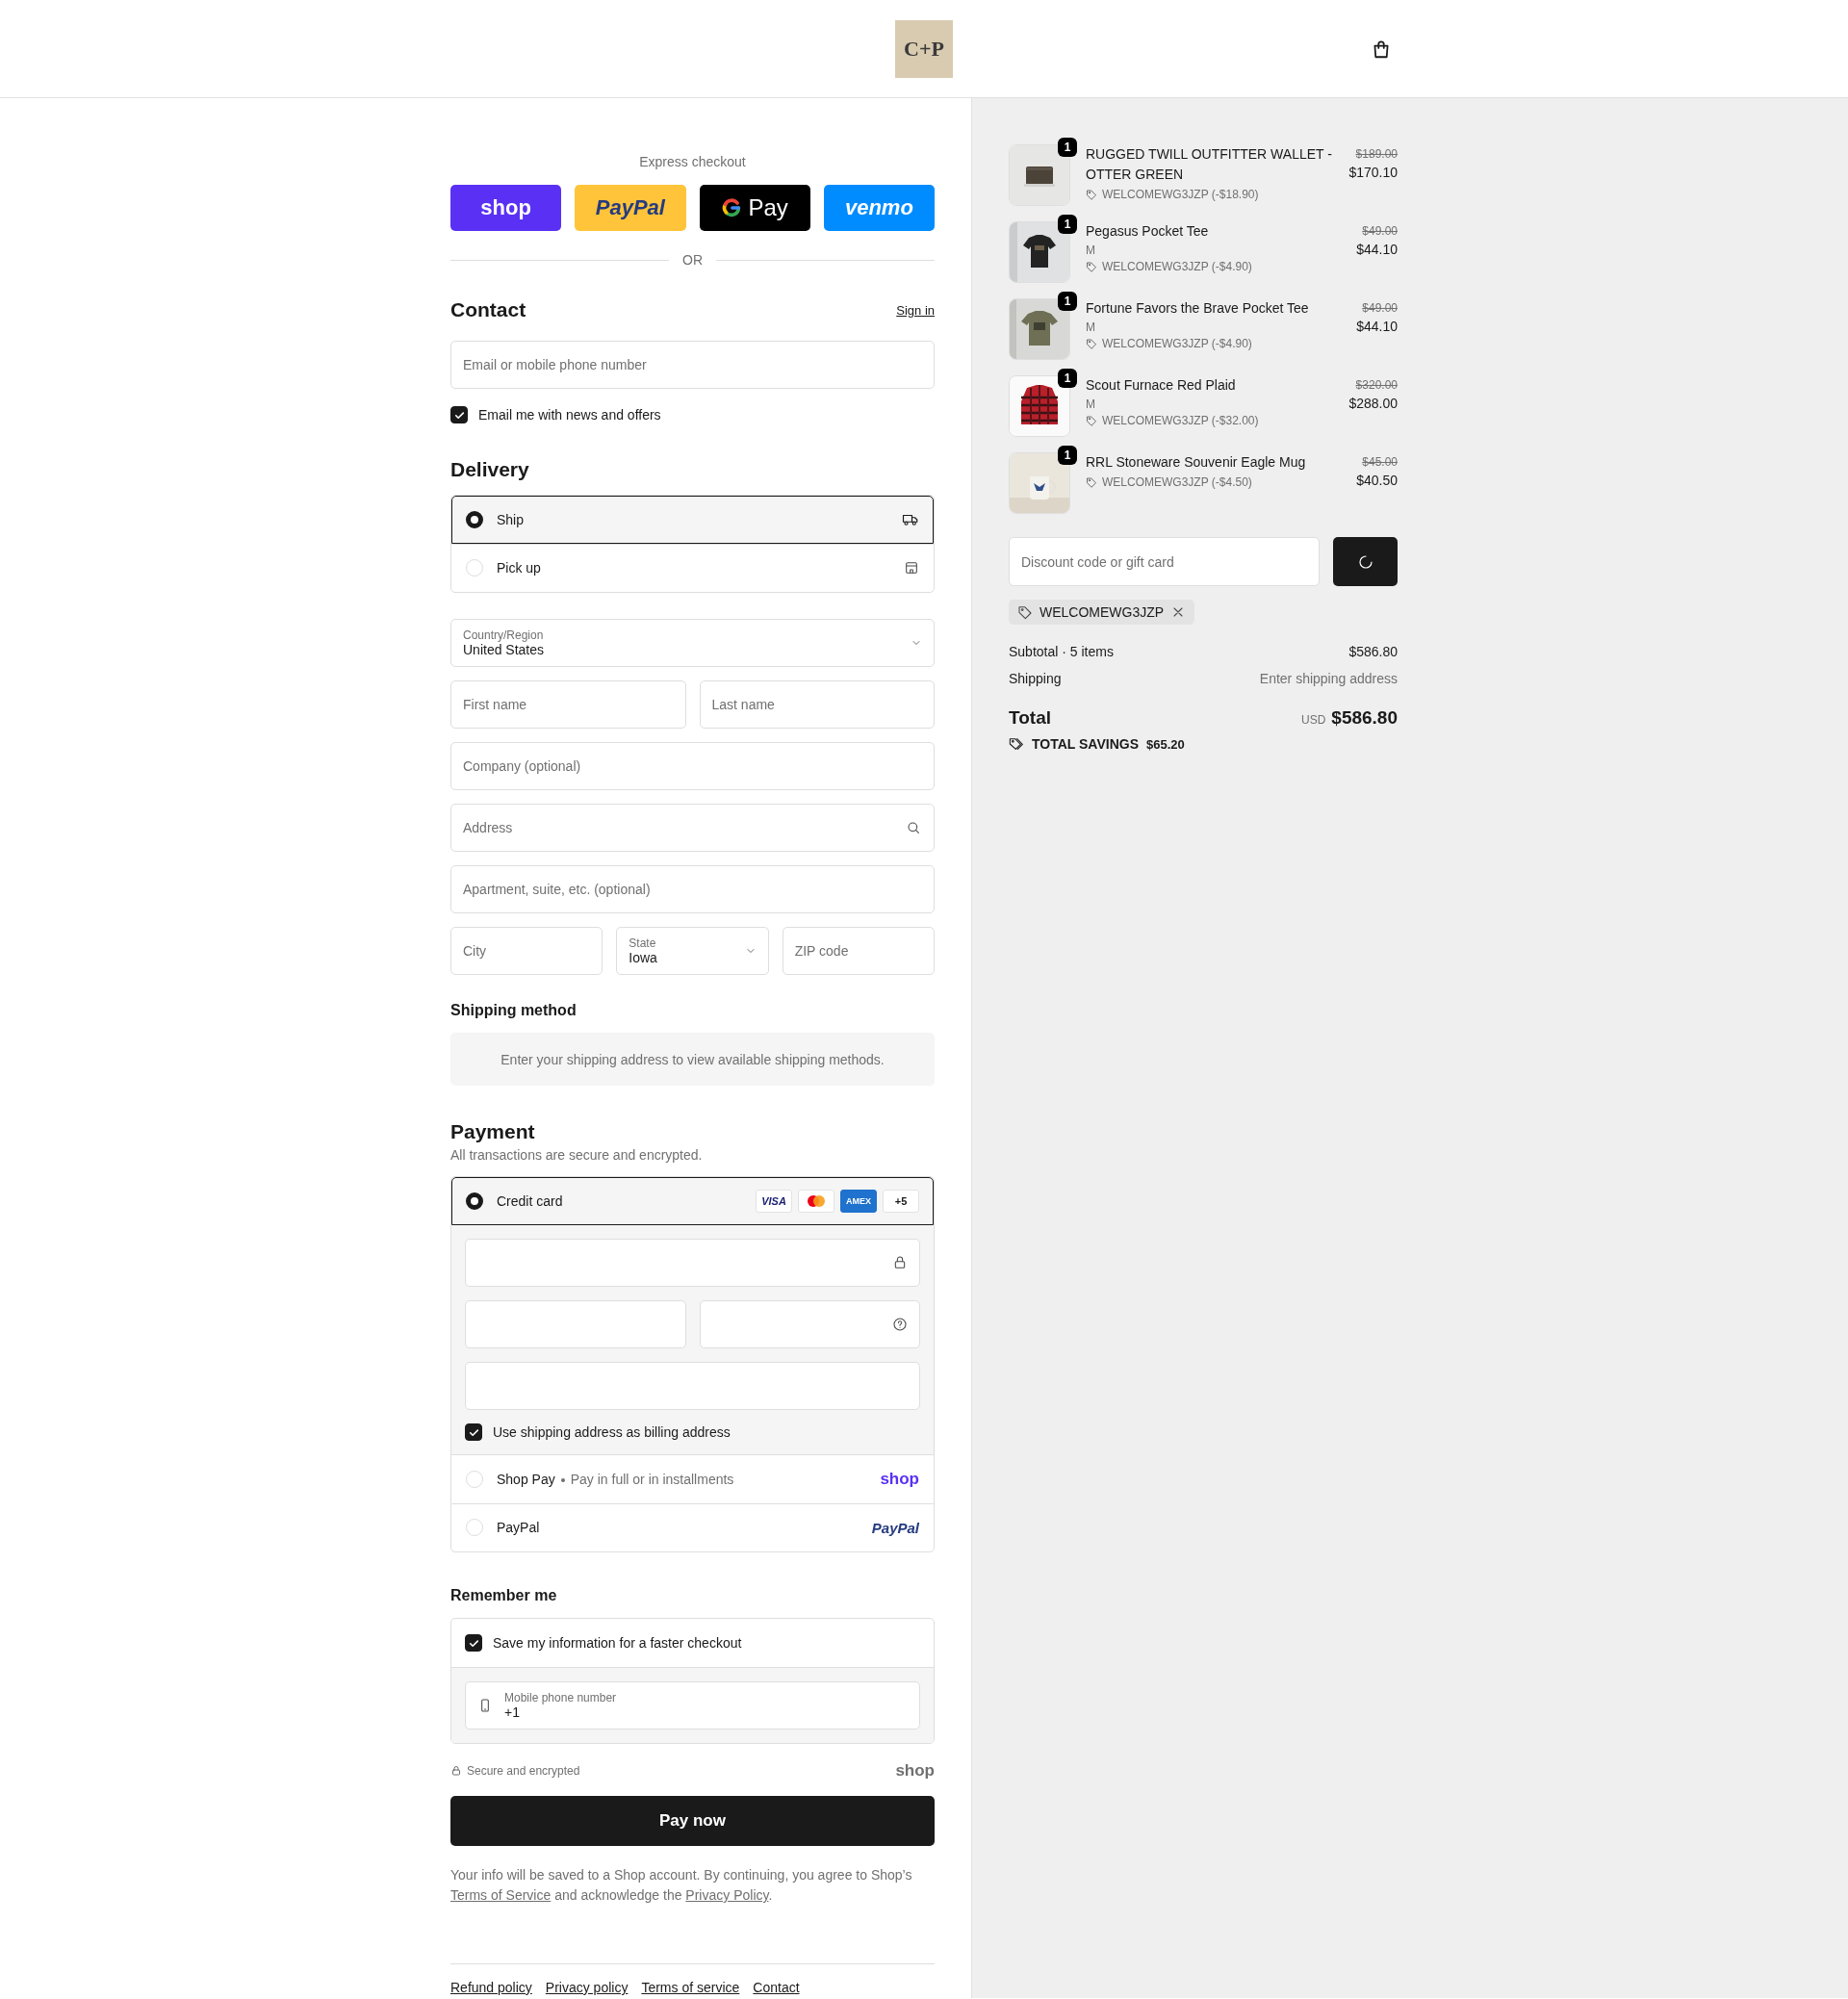 The image size is (1848, 1999). Describe the element at coordinates (491, 1987) in the screenshot. I see `footer-link: Refund policy` at that location.